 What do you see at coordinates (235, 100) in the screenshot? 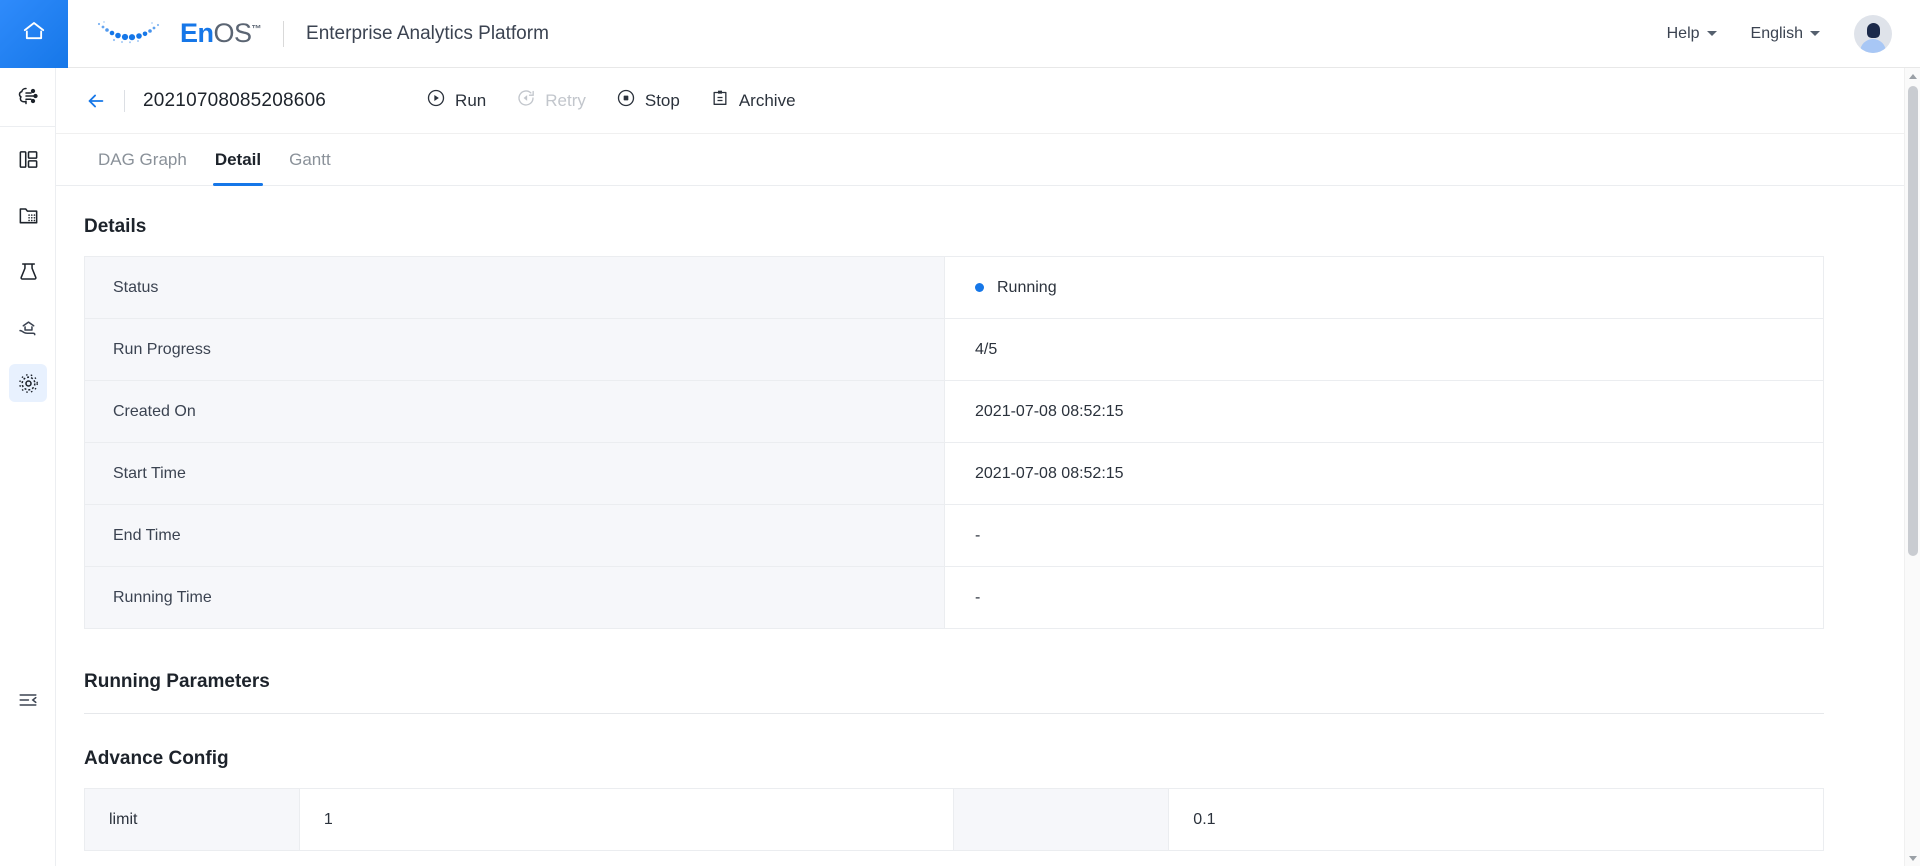
I see `run-id-title: 20210708085208606` at bounding box center [235, 100].